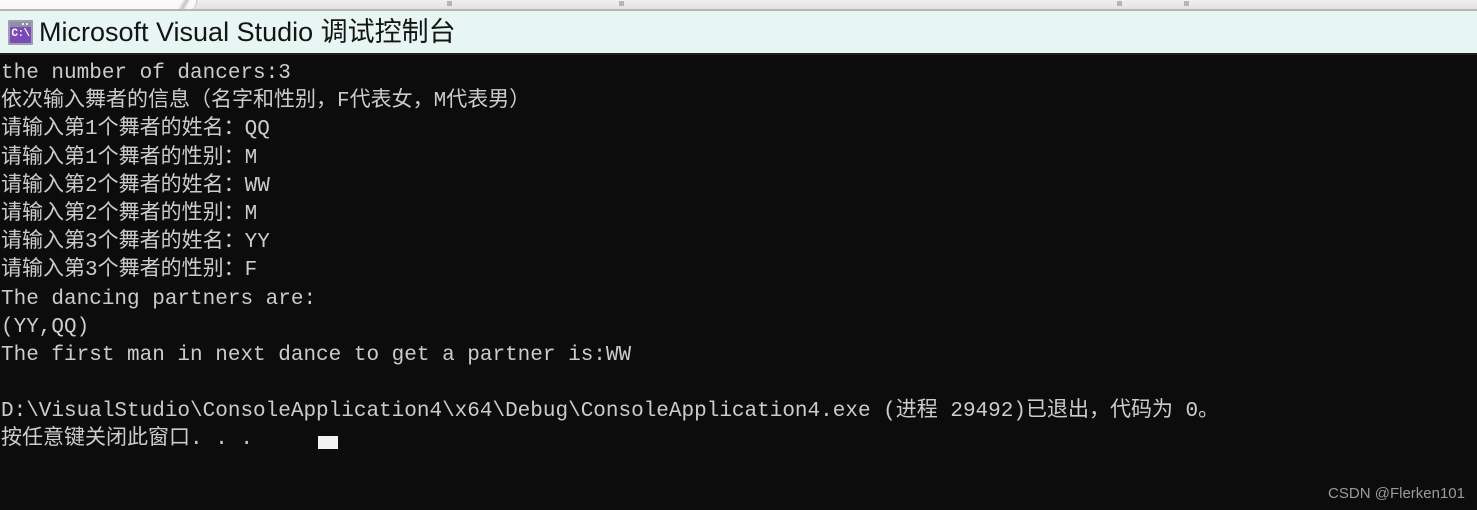 Image resolution: width=1477 pixels, height=510 pixels. Describe the element at coordinates (129, 271) in the screenshot. I see `console-line: 请输入第3个舞者的性别：F` at that location.